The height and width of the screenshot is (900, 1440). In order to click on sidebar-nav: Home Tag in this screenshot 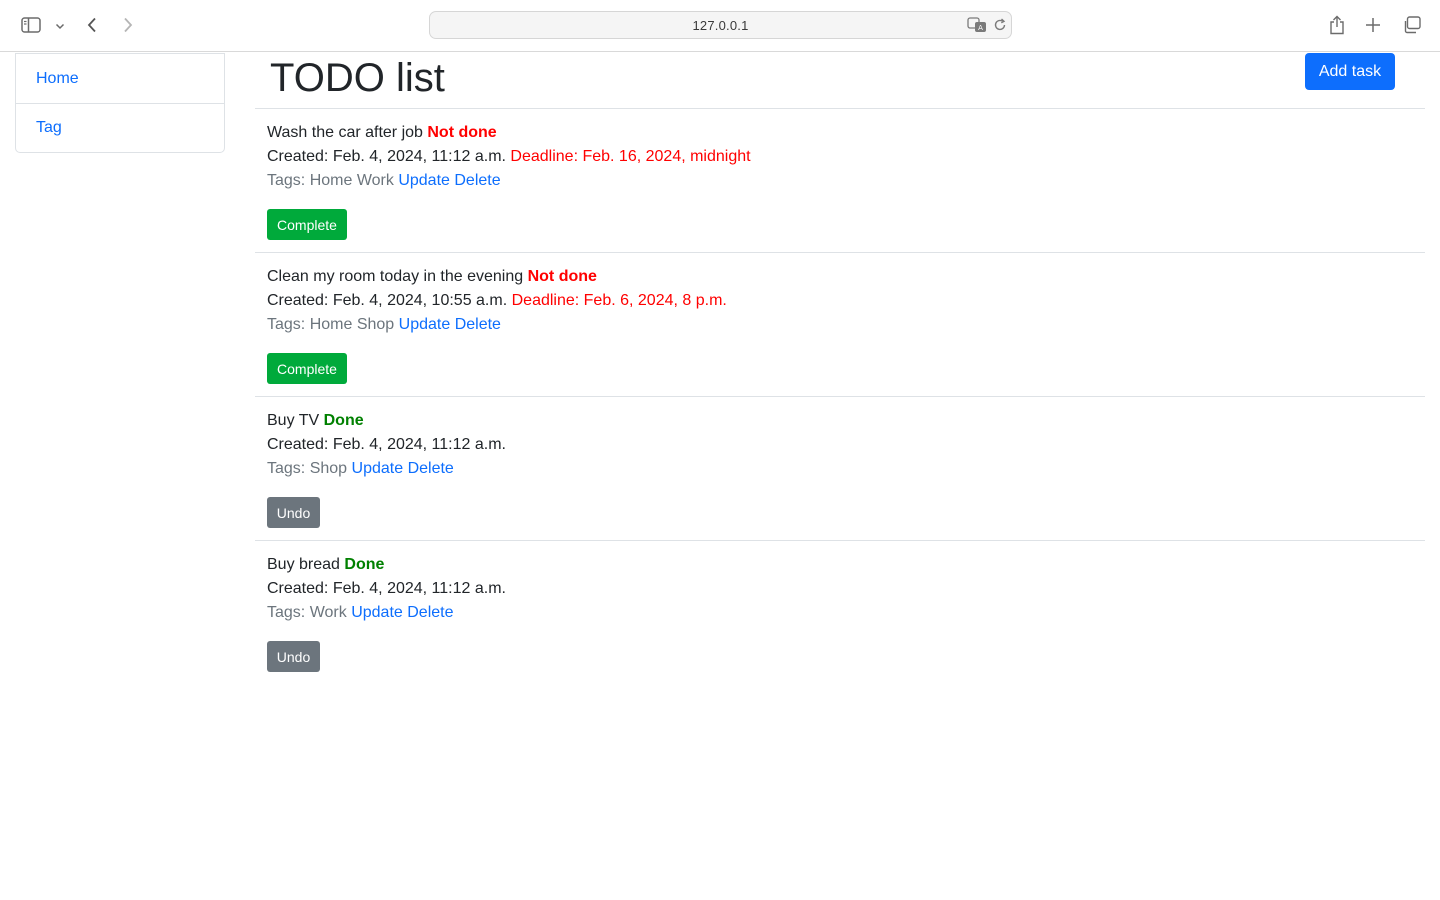, I will do `click(120, 103)`.